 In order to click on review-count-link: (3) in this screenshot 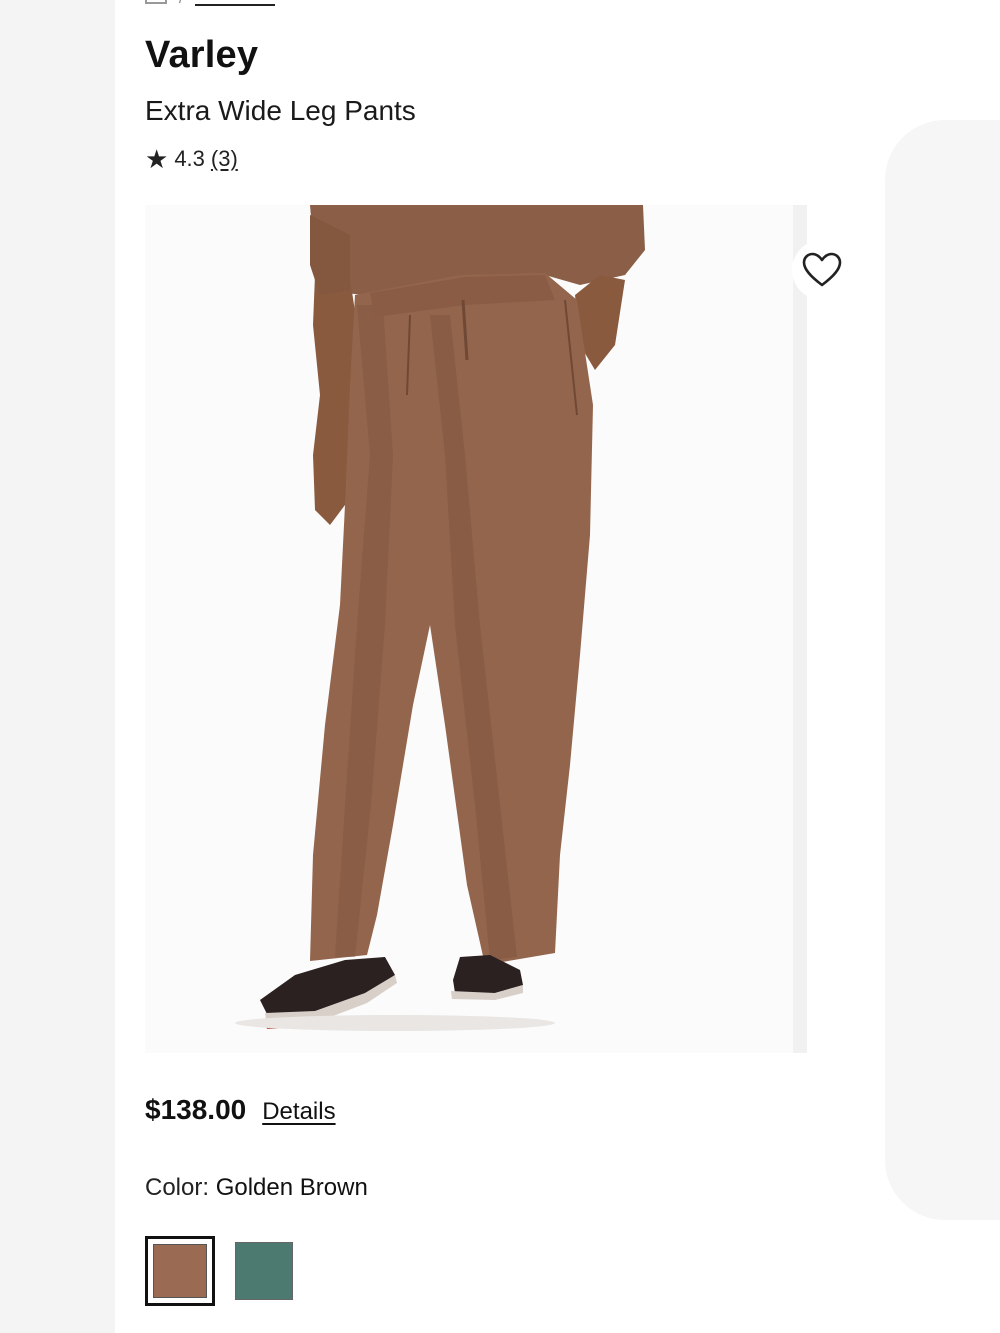, I will do `click(224, 159)`.